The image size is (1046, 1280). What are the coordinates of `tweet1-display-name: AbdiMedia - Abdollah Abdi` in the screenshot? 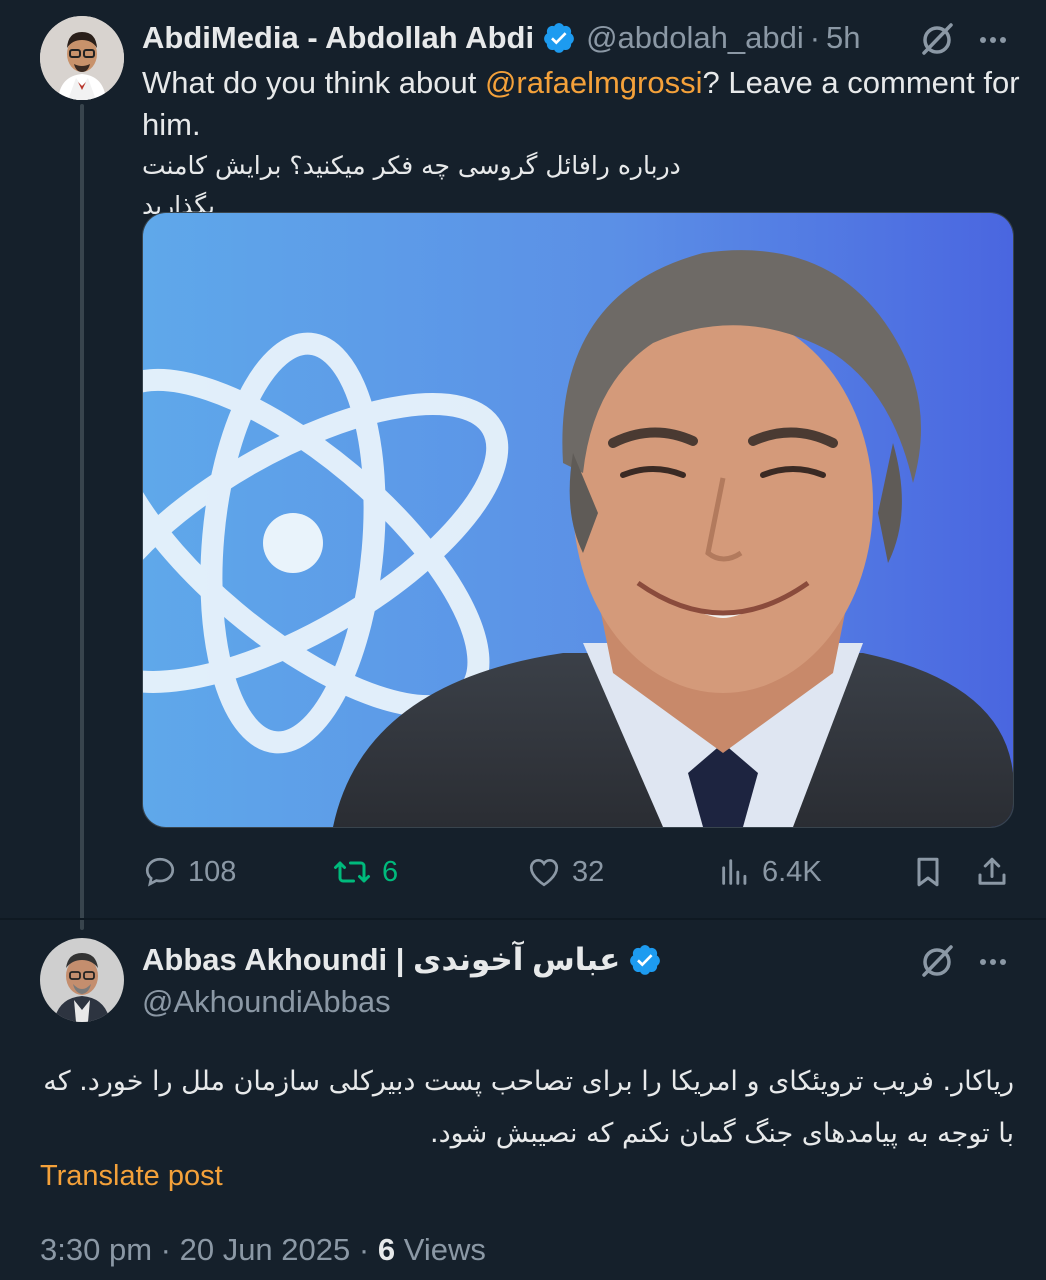 It's located at (338, 38).